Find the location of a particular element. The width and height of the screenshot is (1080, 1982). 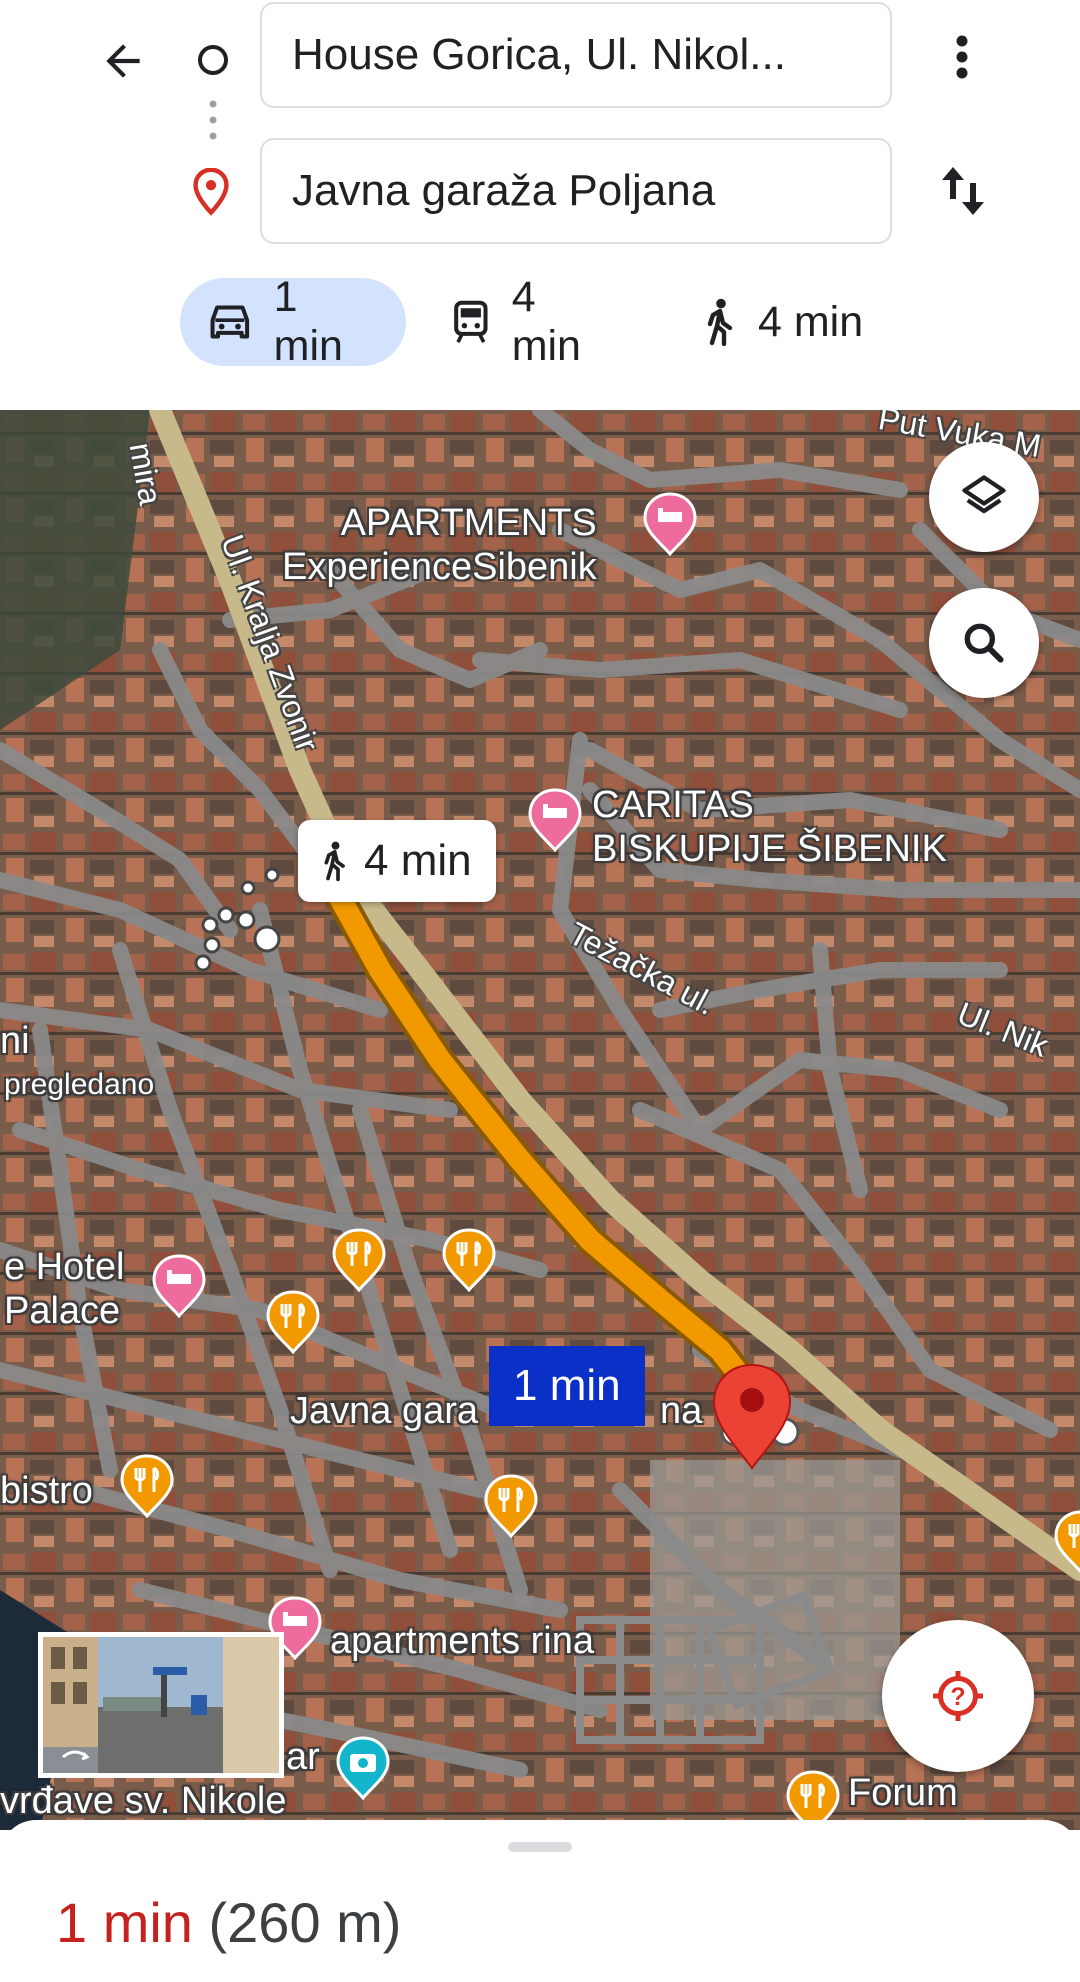

swap-button is located at coordinates (963, 191).